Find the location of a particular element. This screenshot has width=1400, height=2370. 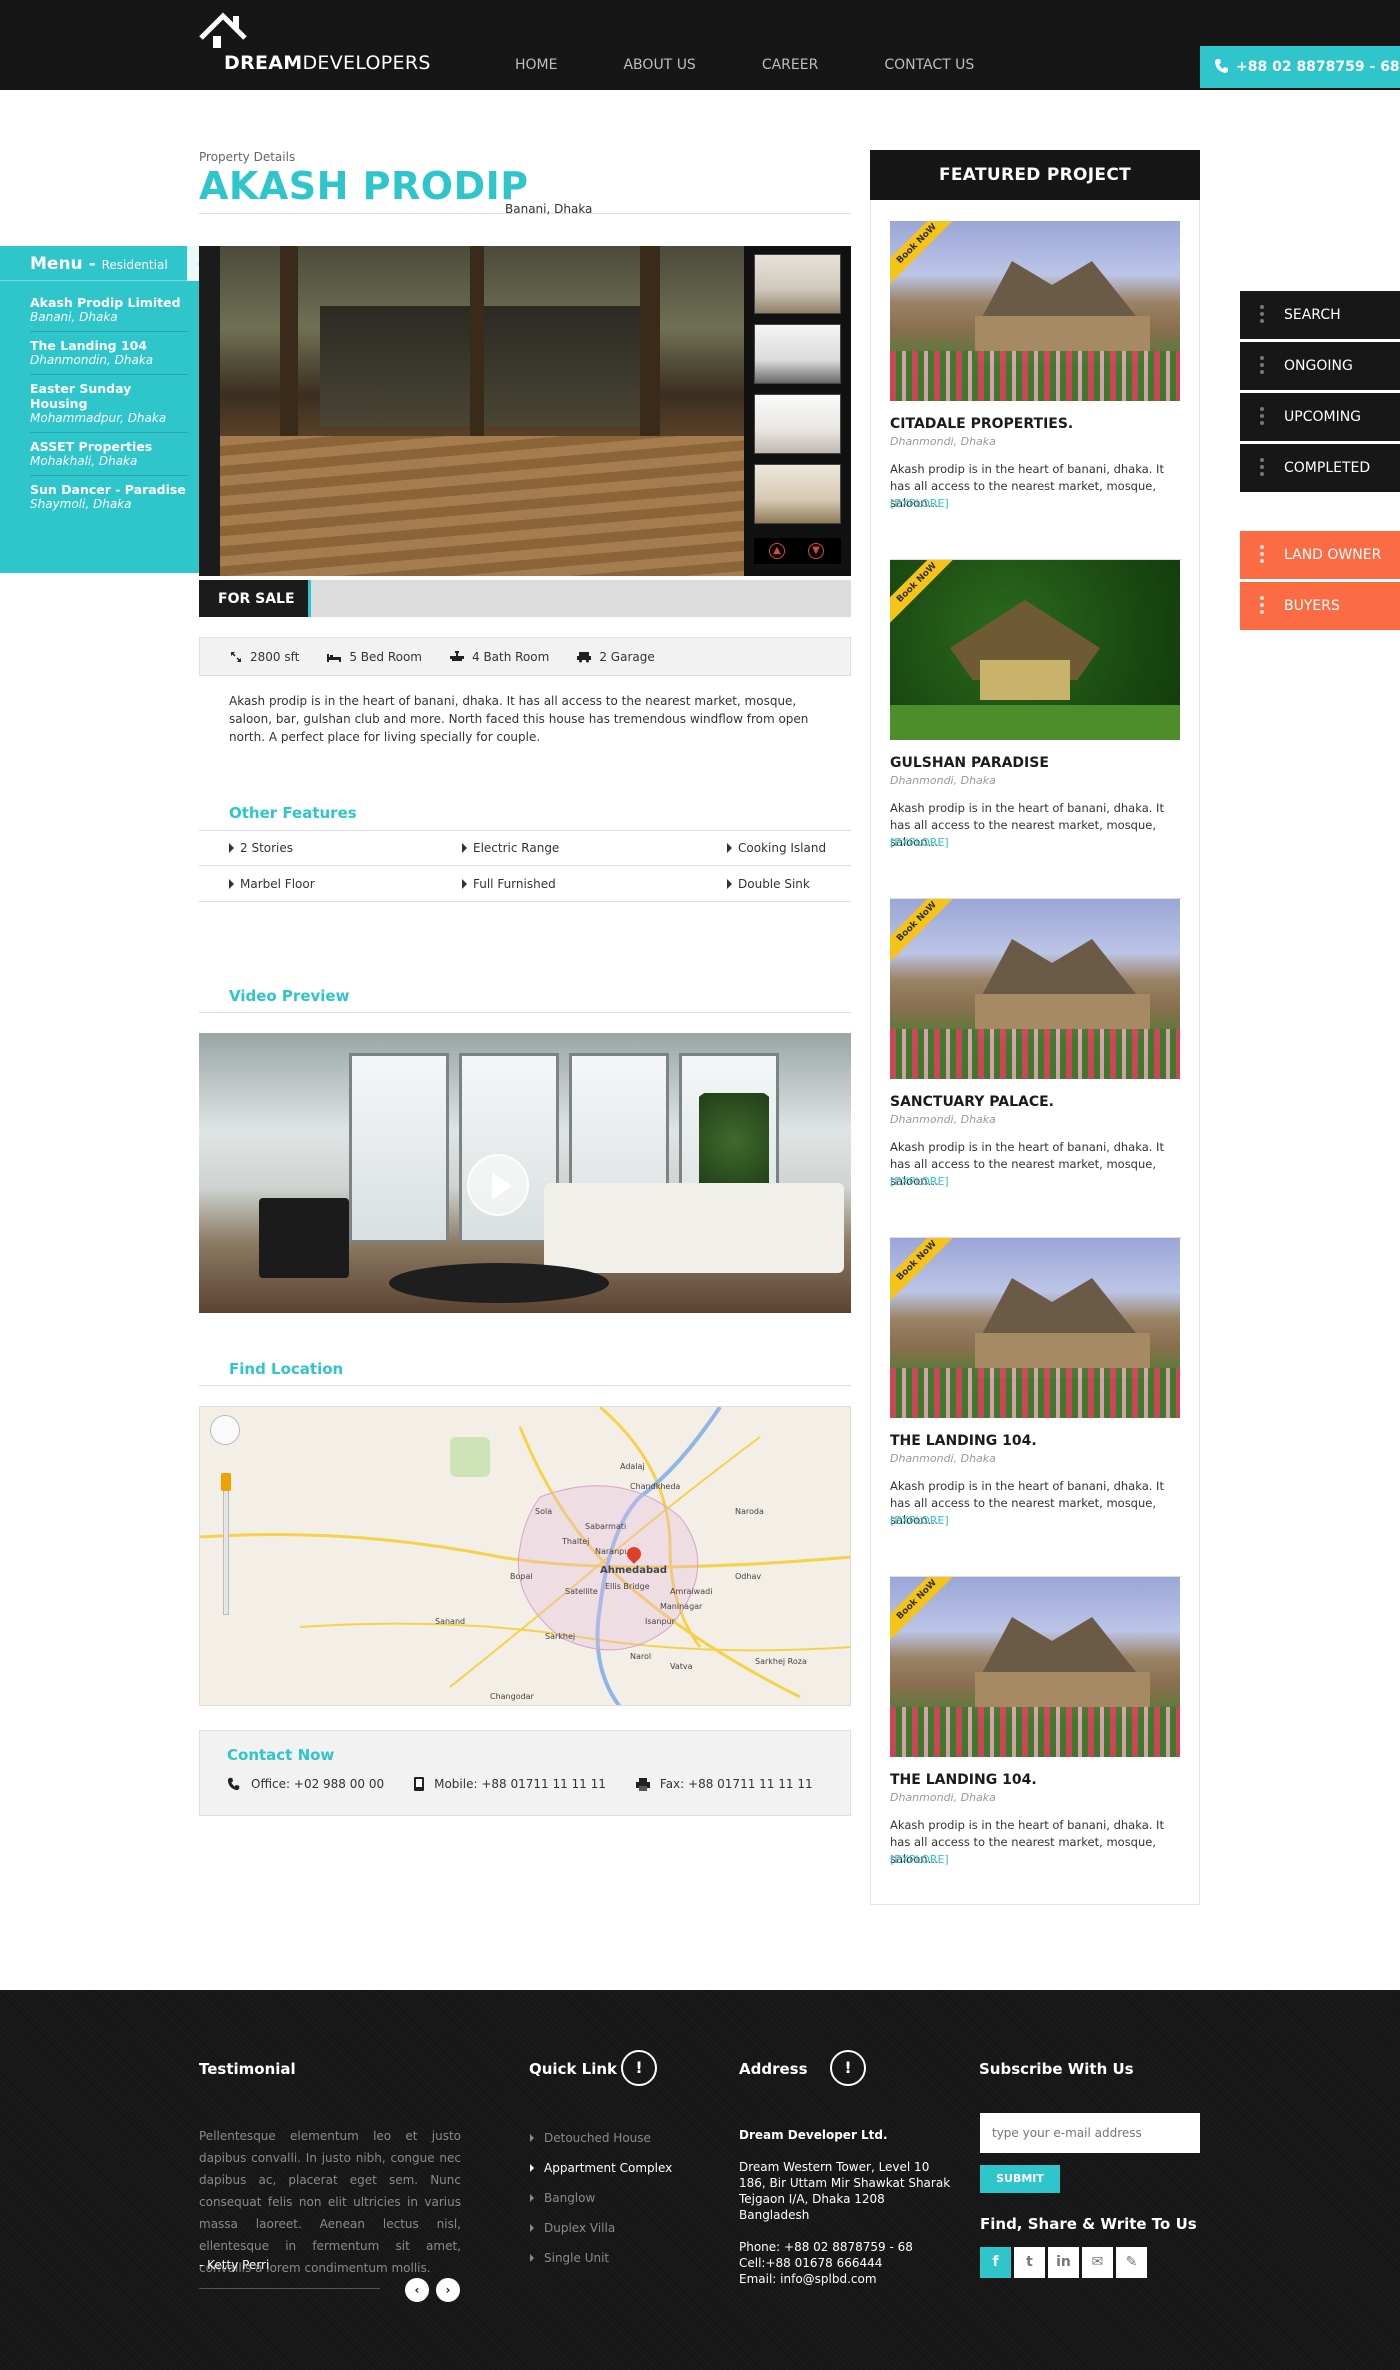

mail-icon: ✉ is located at coordinates (1097, 2262).